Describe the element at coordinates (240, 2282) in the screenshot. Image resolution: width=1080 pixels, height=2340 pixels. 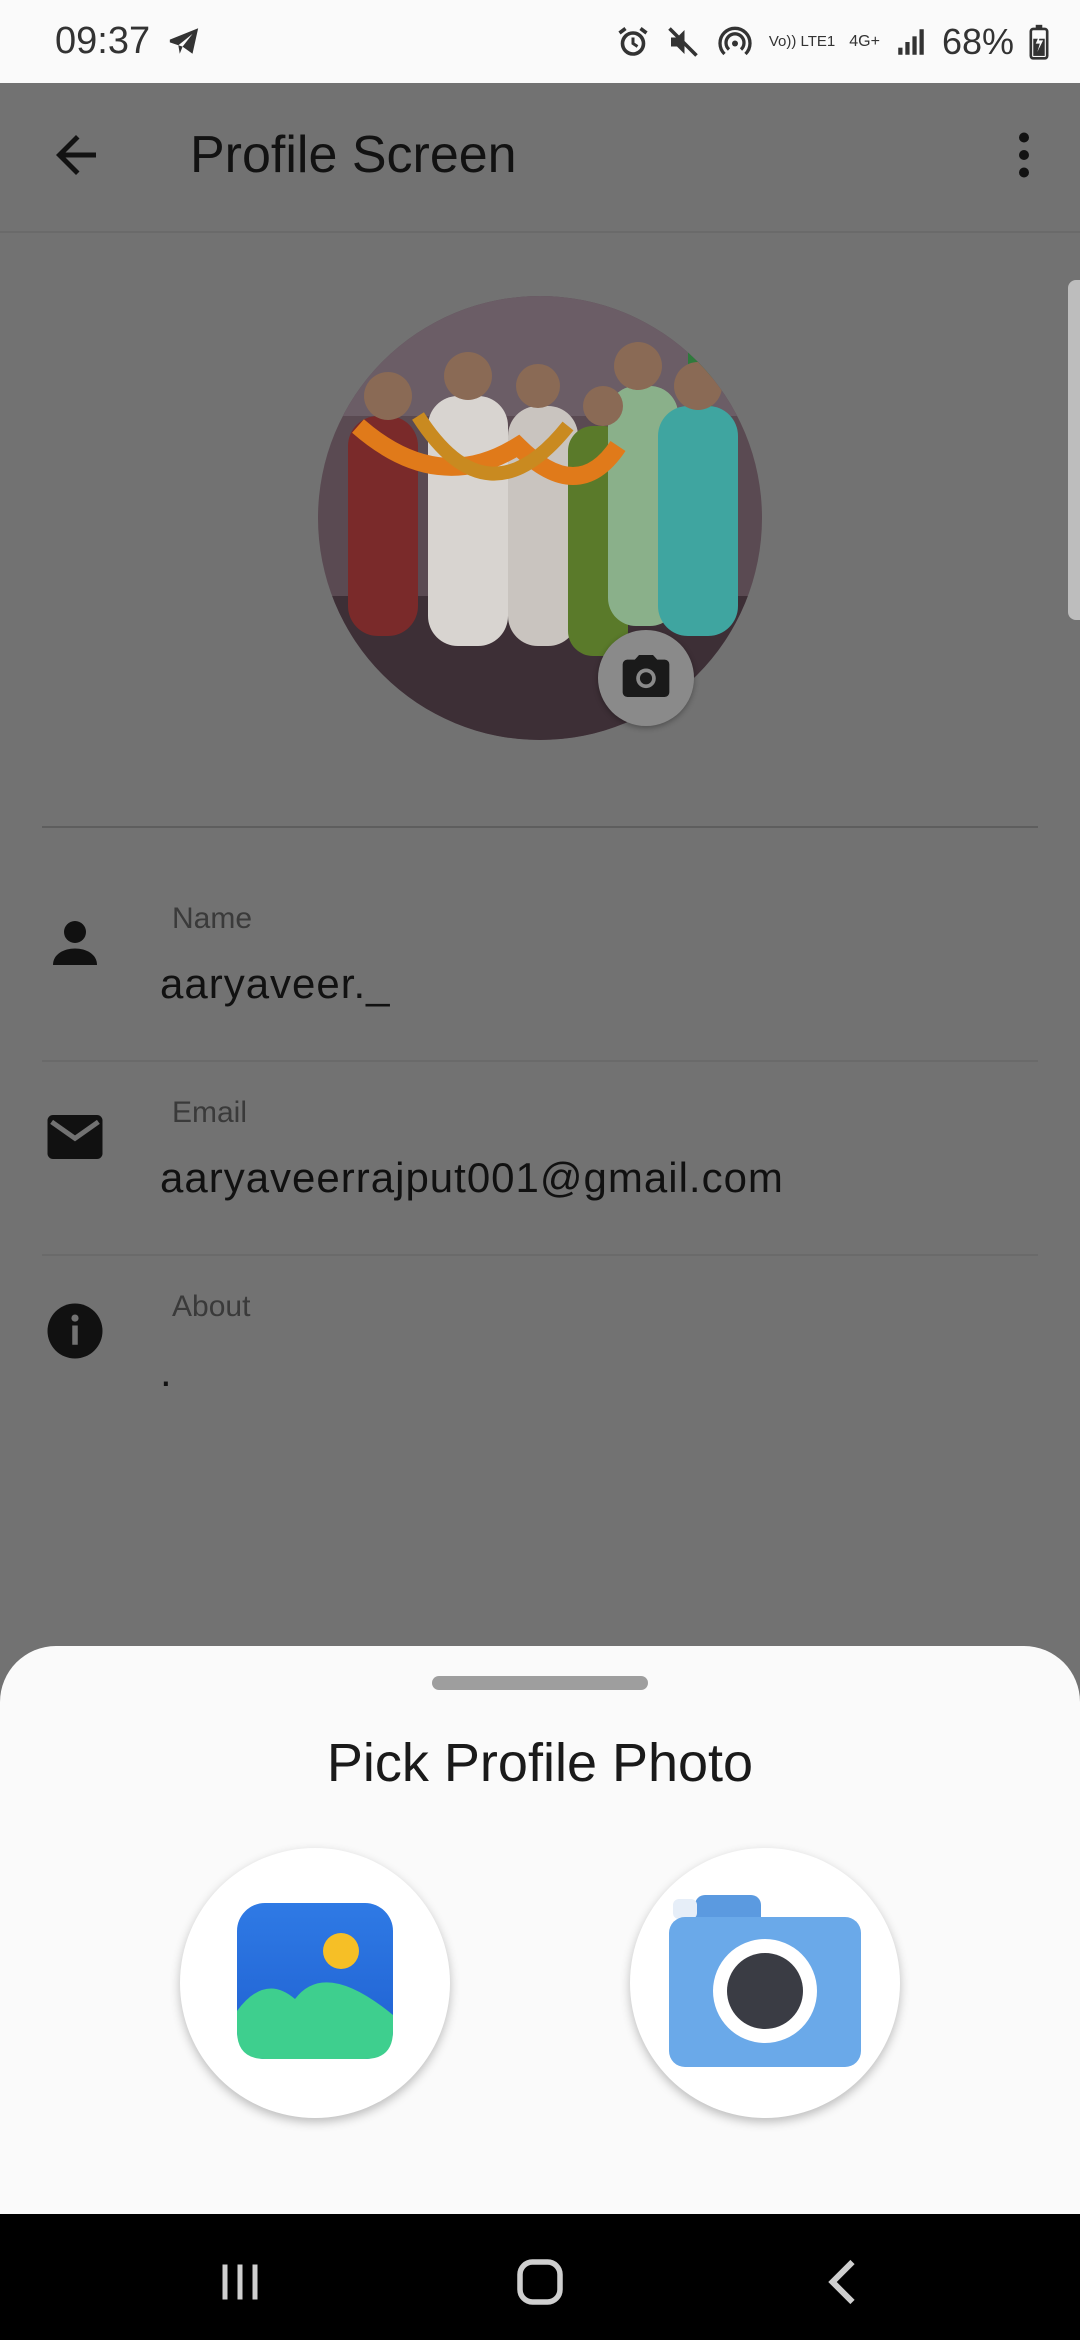
I see `recent-apps-icon` at that location.